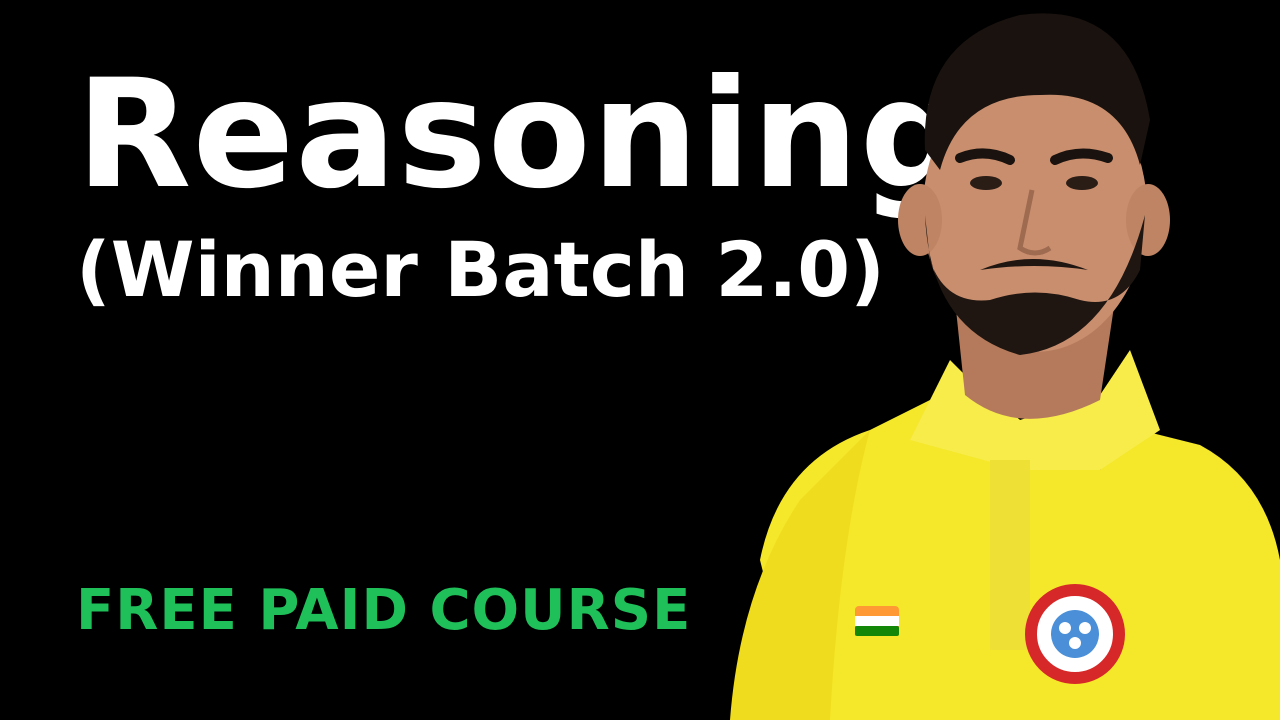 This screenshot has width=1280, height=720. I want to click on club-logo-icon, so click(1075, 634).